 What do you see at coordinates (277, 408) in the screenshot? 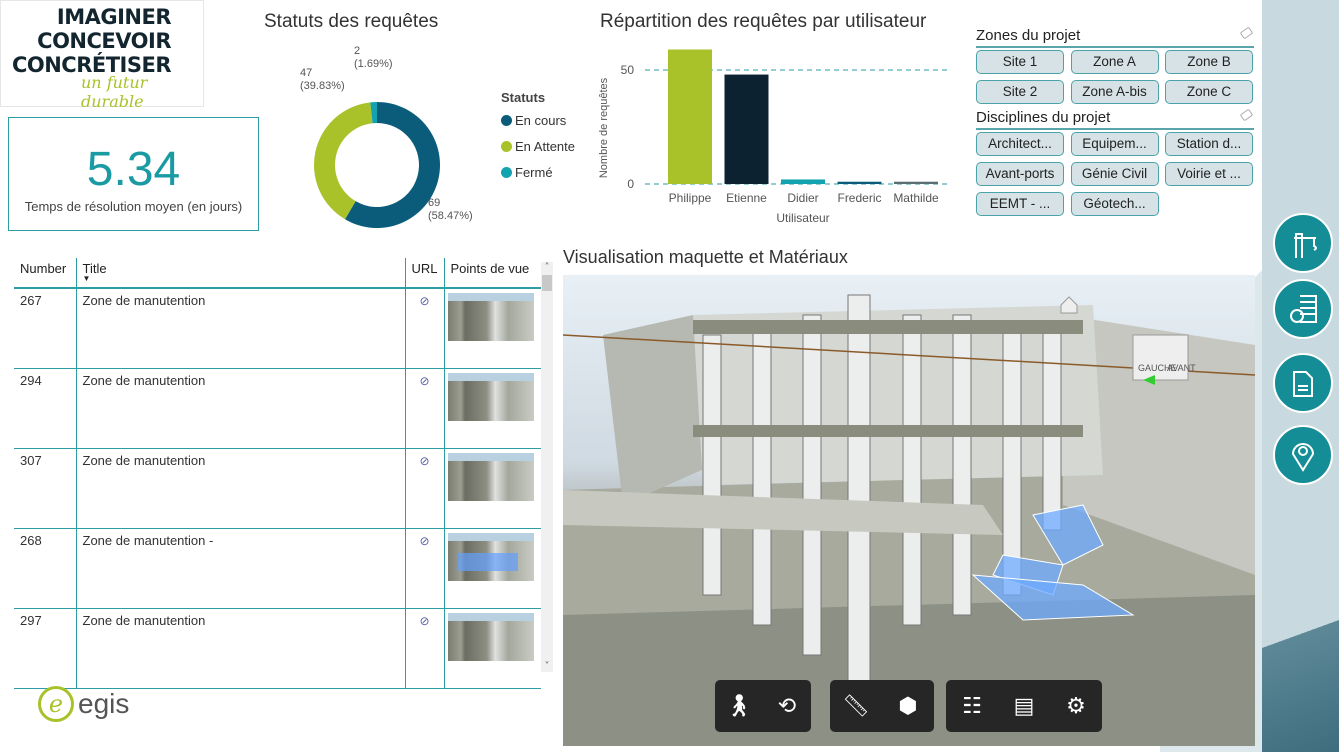
I see `table-row: 294 Zone de manutention ⊘` at bounding box center [277, 408].